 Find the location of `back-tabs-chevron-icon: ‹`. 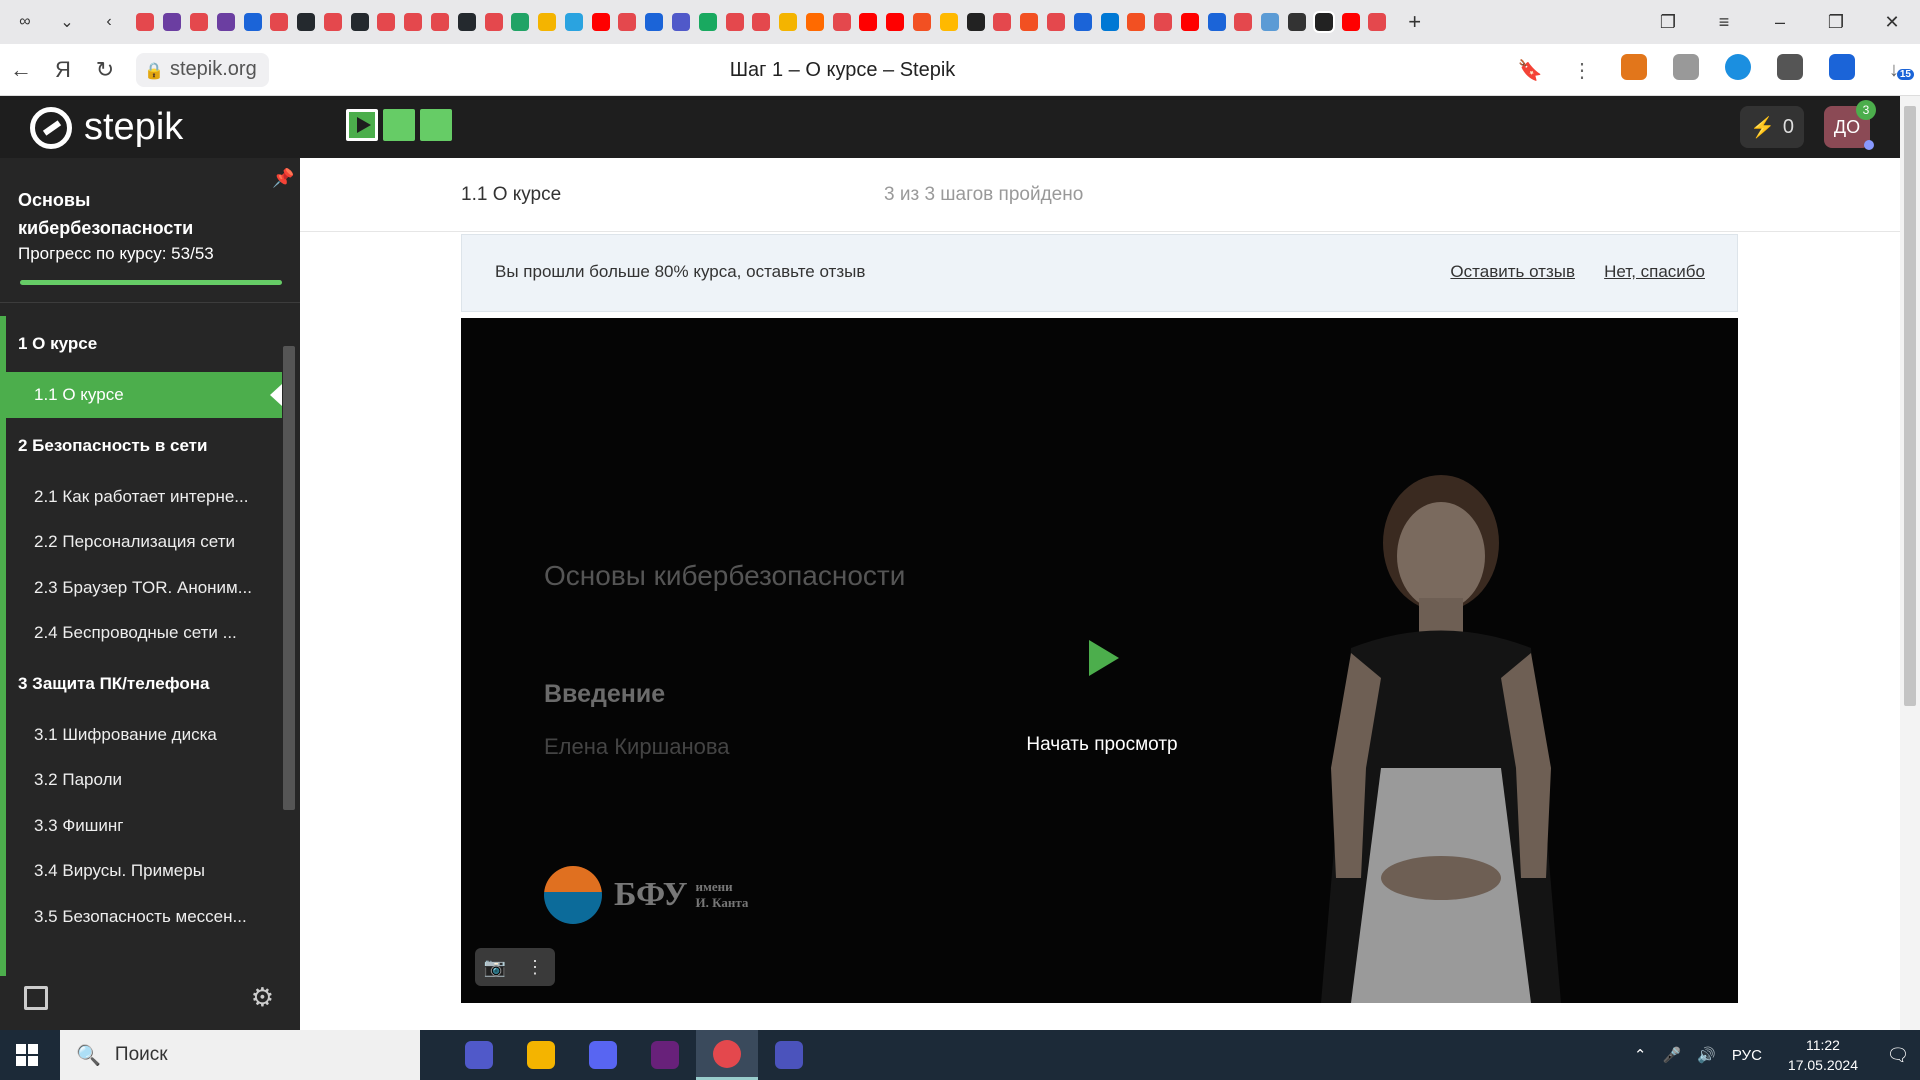

back-tabs-chevron-icon: ‹ is located at coordinates (109, 22).